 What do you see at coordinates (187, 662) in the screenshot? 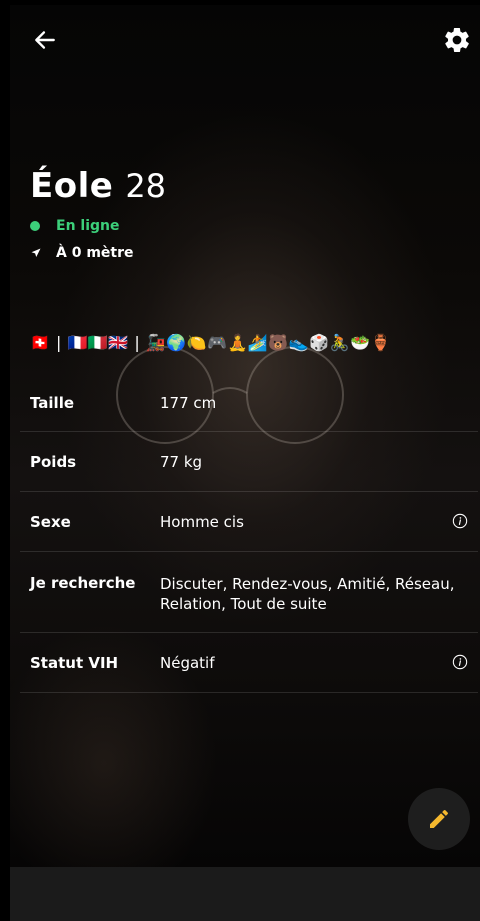
I see `detail-value: Négatif` at bounding box center [187, 662].